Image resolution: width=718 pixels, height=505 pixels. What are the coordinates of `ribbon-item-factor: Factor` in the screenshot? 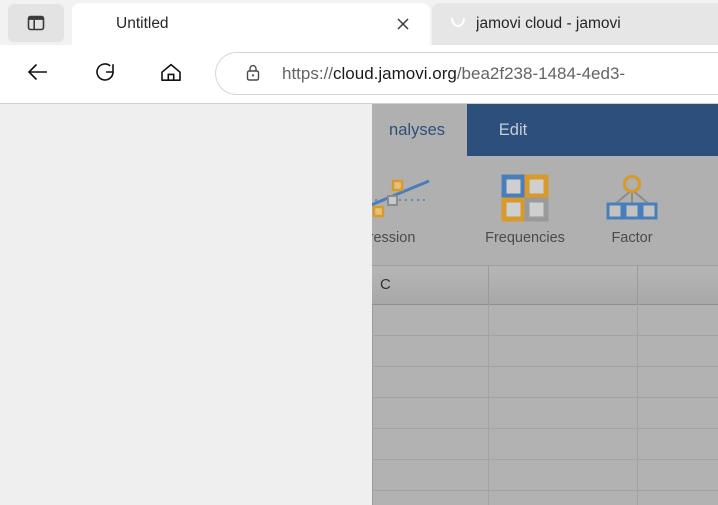 It's located at (632, 210).